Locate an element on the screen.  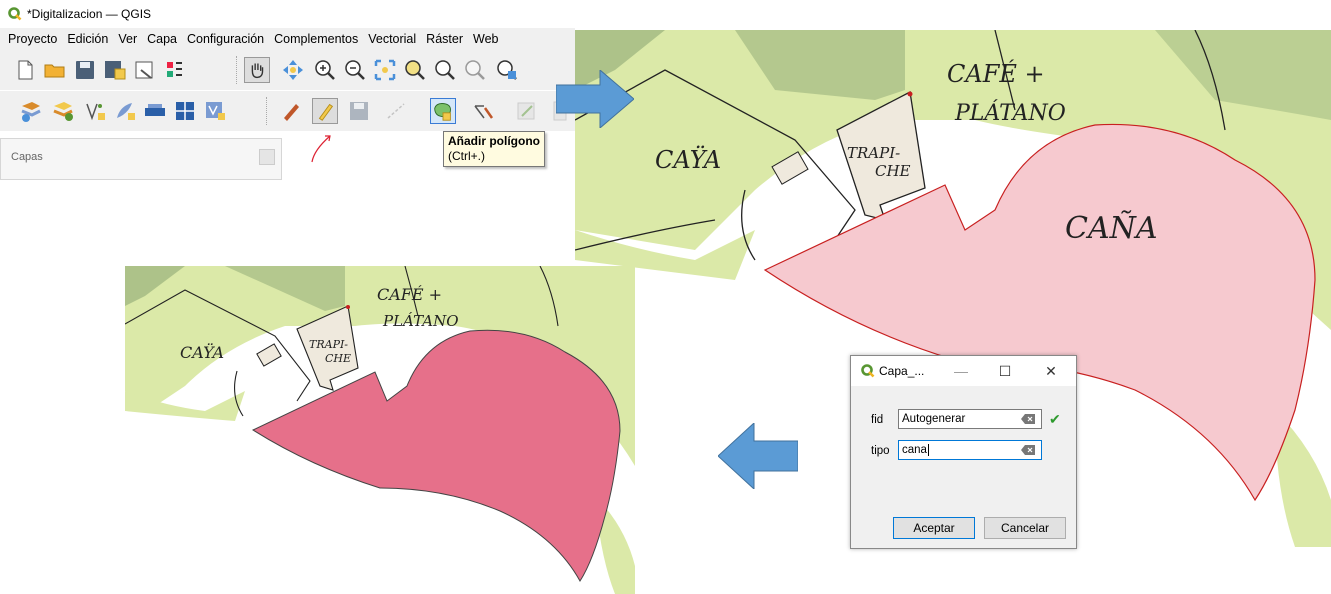
valid-check-icon: ✔ is located at coordinates (1055, 419).